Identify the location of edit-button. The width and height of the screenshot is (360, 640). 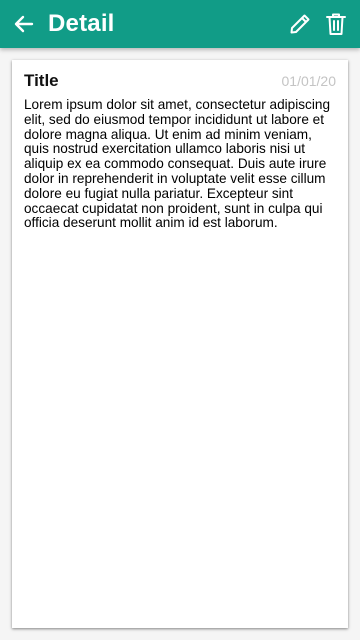
(300, 24).